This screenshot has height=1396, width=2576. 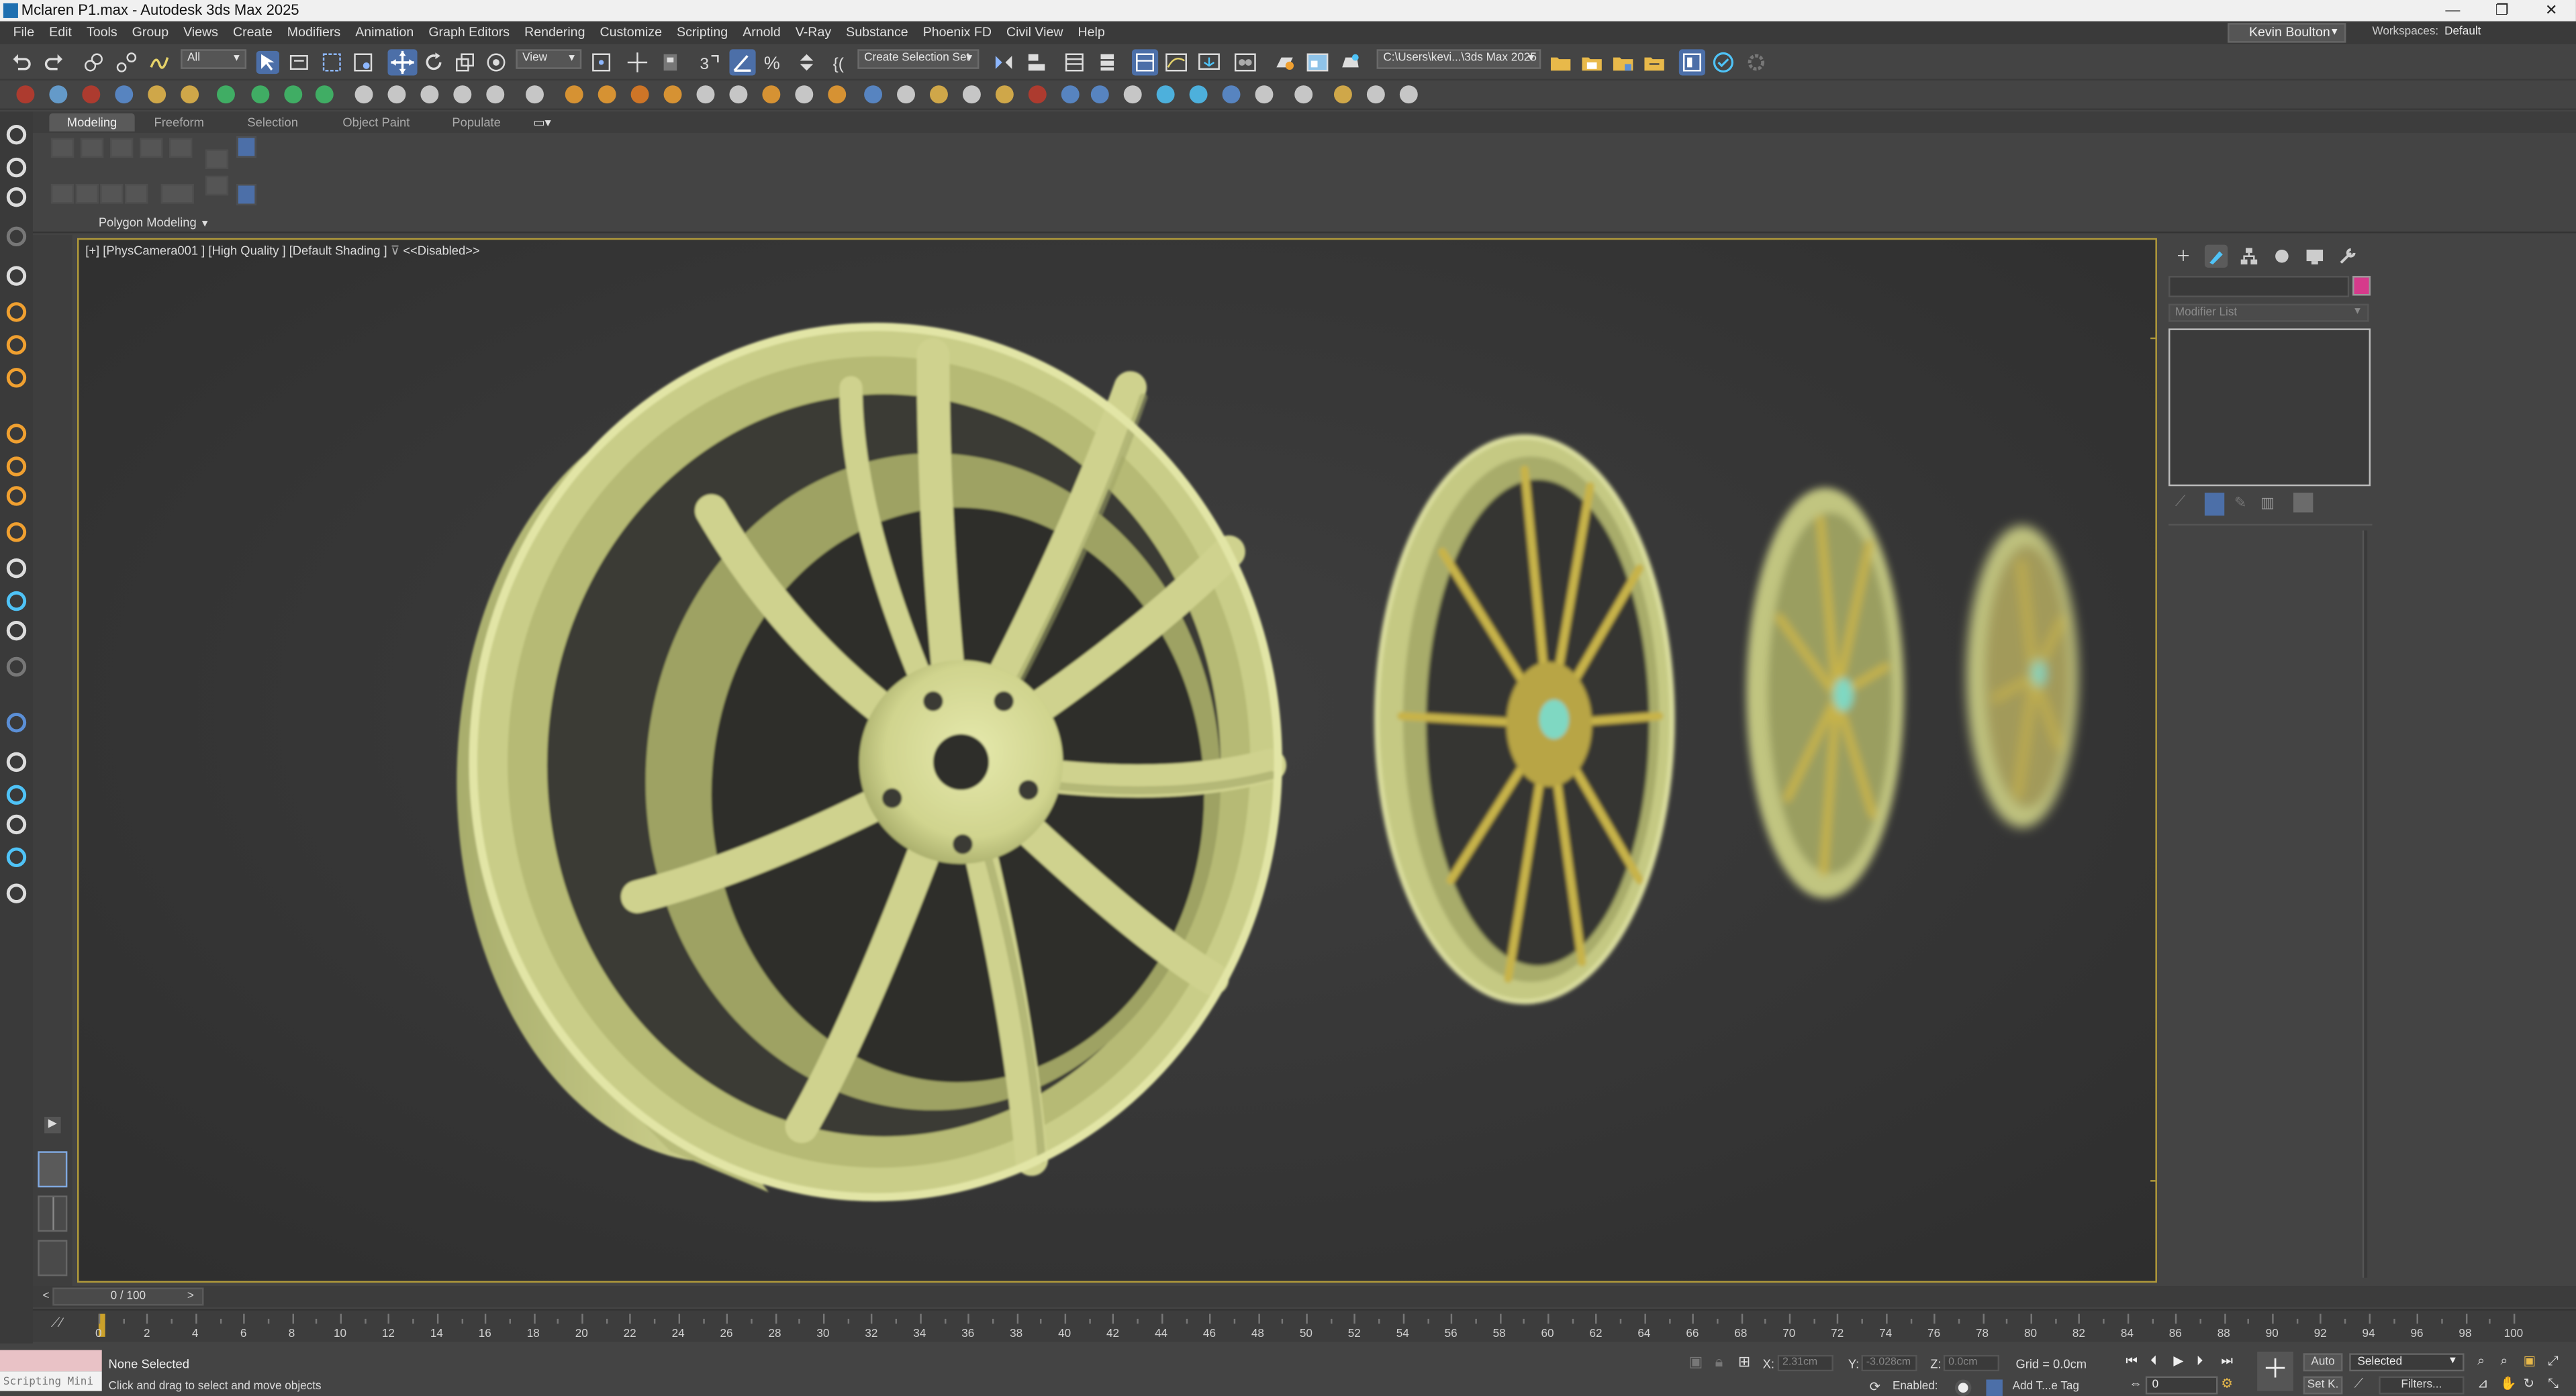 I want to click on zoom-icon: ⌕, so click(x=2481, y=1361).